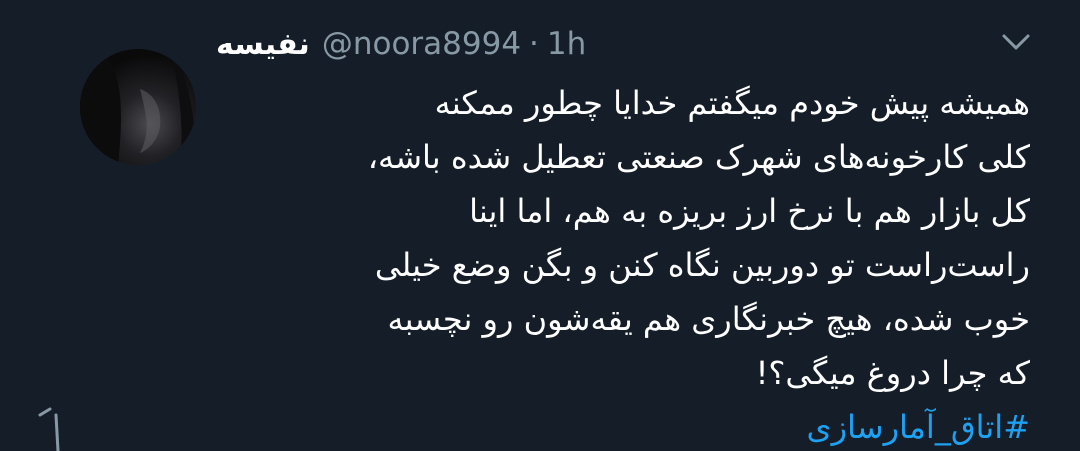 This screenshot has width=1080, height=451. I want to click on author-handle: @noora8994, so click(421, 44).